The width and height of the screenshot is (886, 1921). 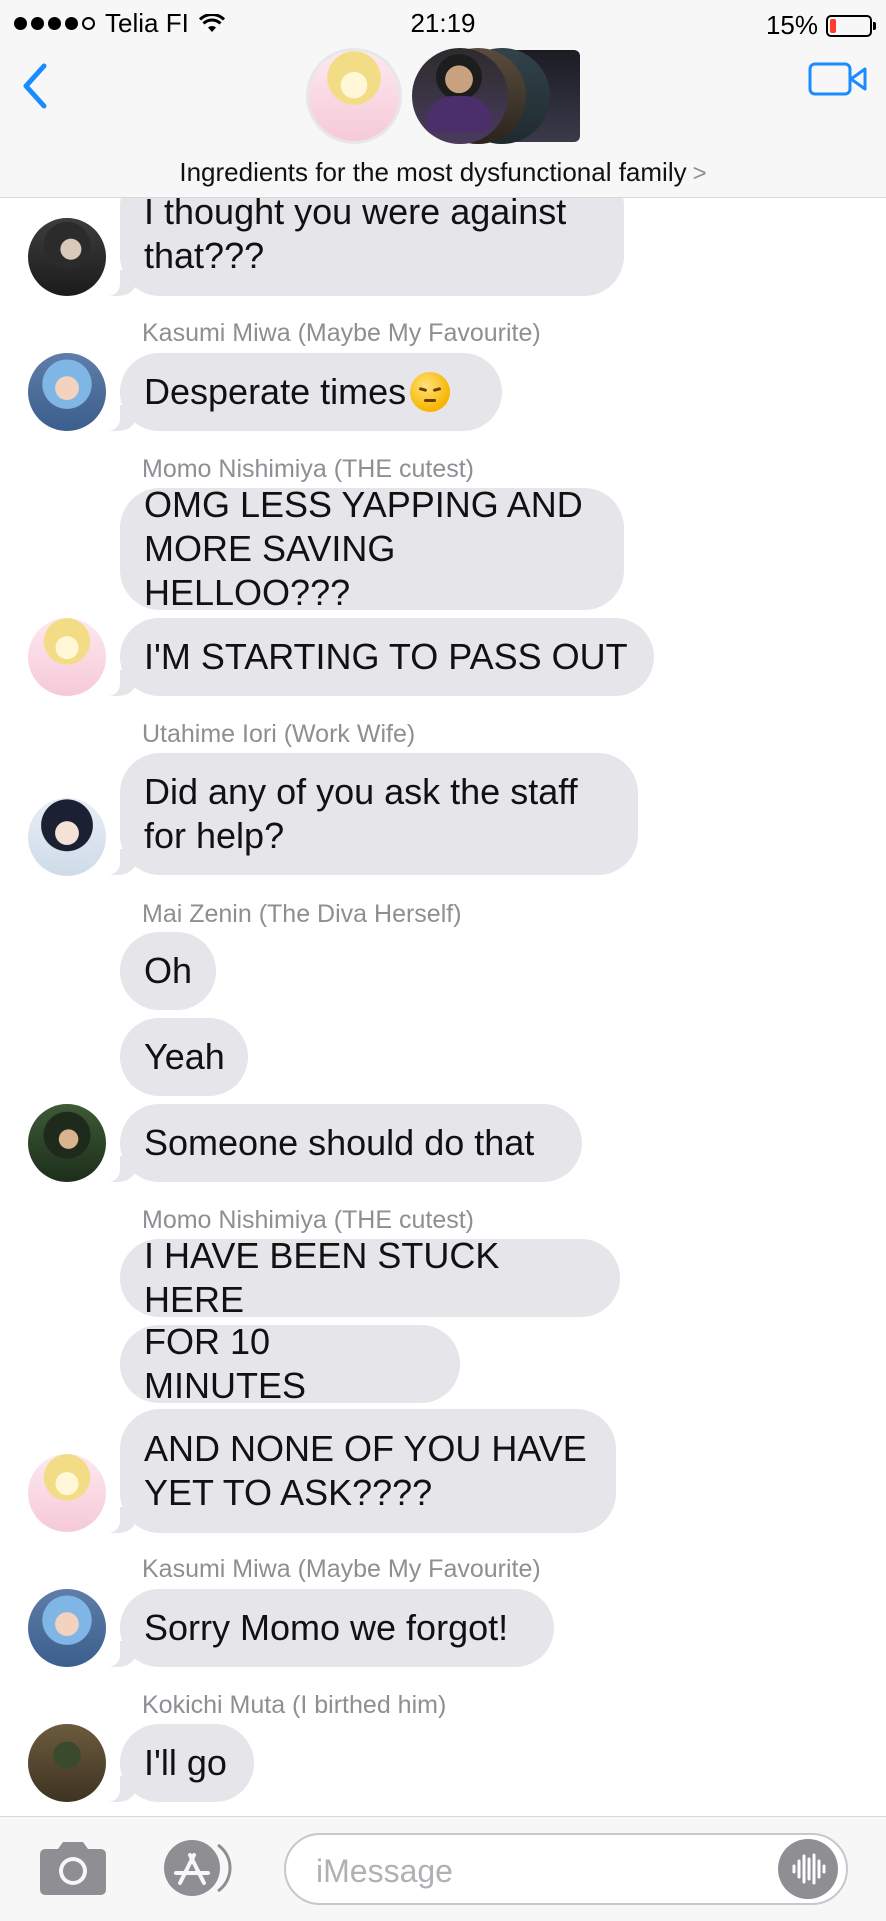 I want to click on app-store-icon, so click(x=196, y=1868).